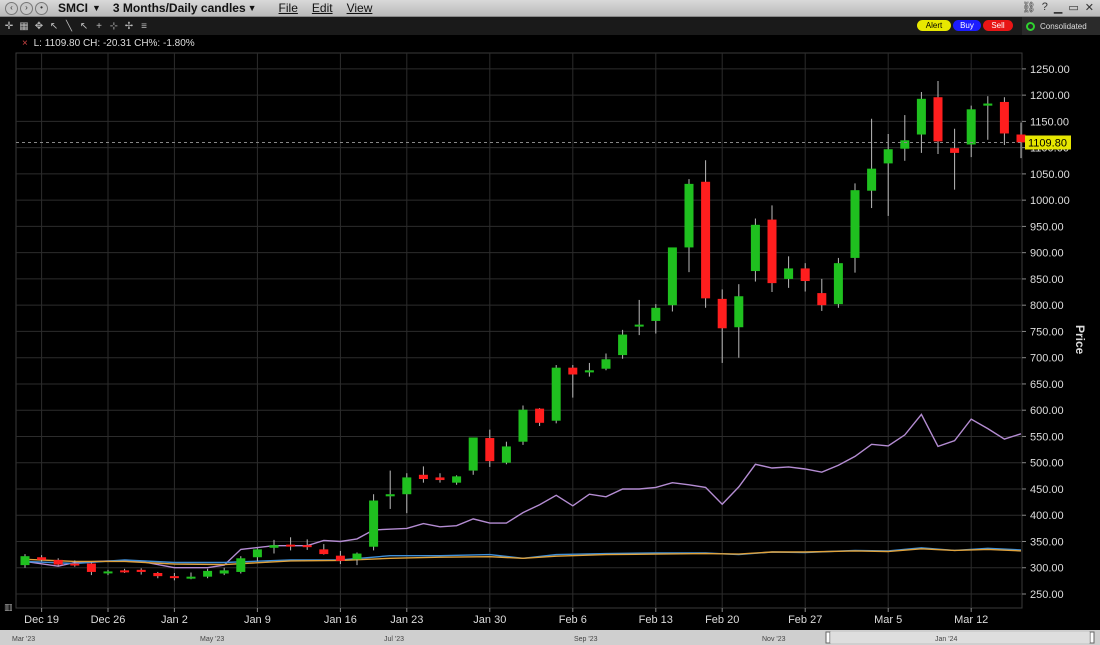 The image size is (1100, 645). Describe the element at coordinates (340, 620) in the screenshot. I see `x-tick-label: Jan 16` at that location.